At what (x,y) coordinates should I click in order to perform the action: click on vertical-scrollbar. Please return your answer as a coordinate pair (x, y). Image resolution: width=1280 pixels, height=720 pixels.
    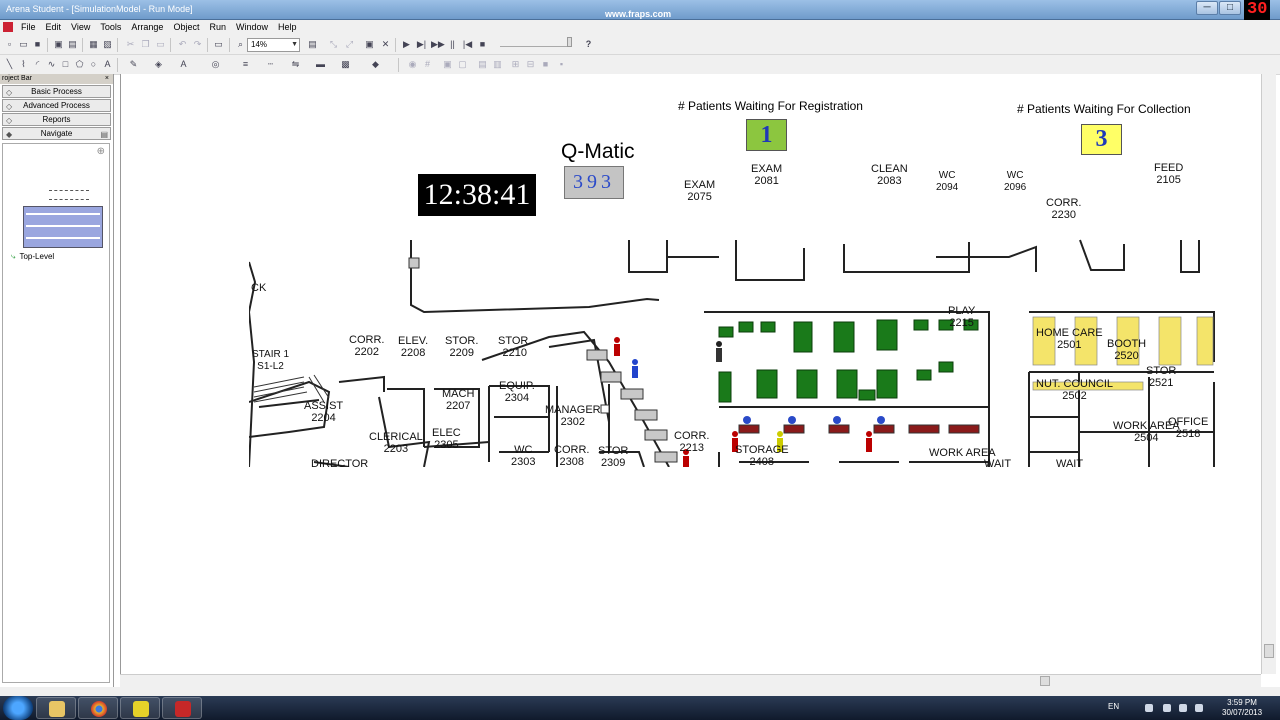
    Looking at the image, I should click on (1268, 374).